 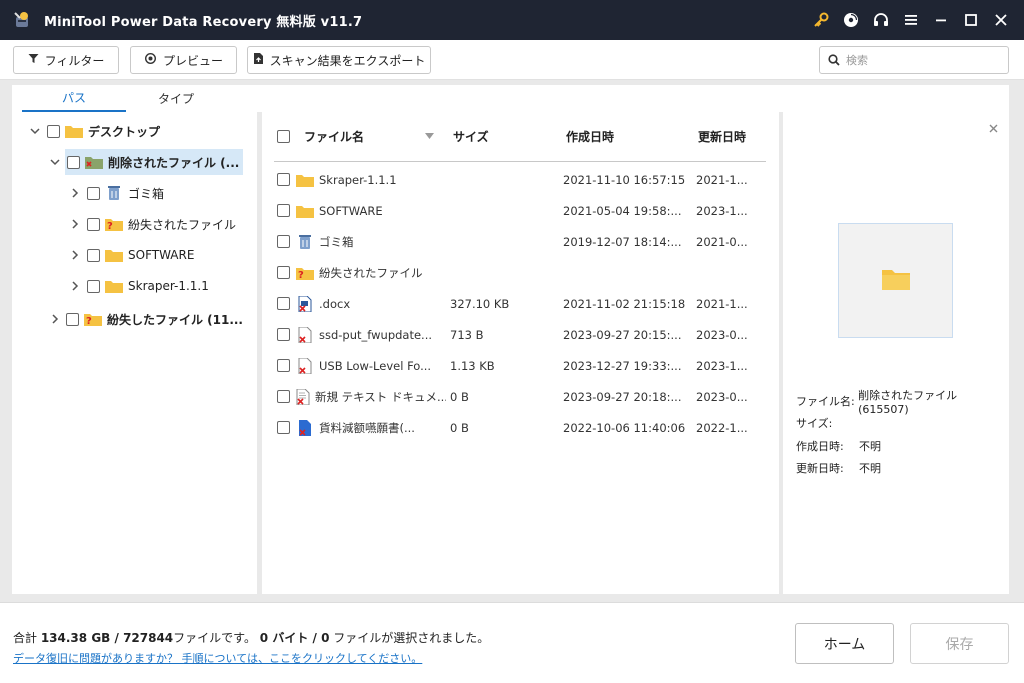 I want to click on tree-item-skraper: Skraper-1.1.1, so click(x=155, y=286).